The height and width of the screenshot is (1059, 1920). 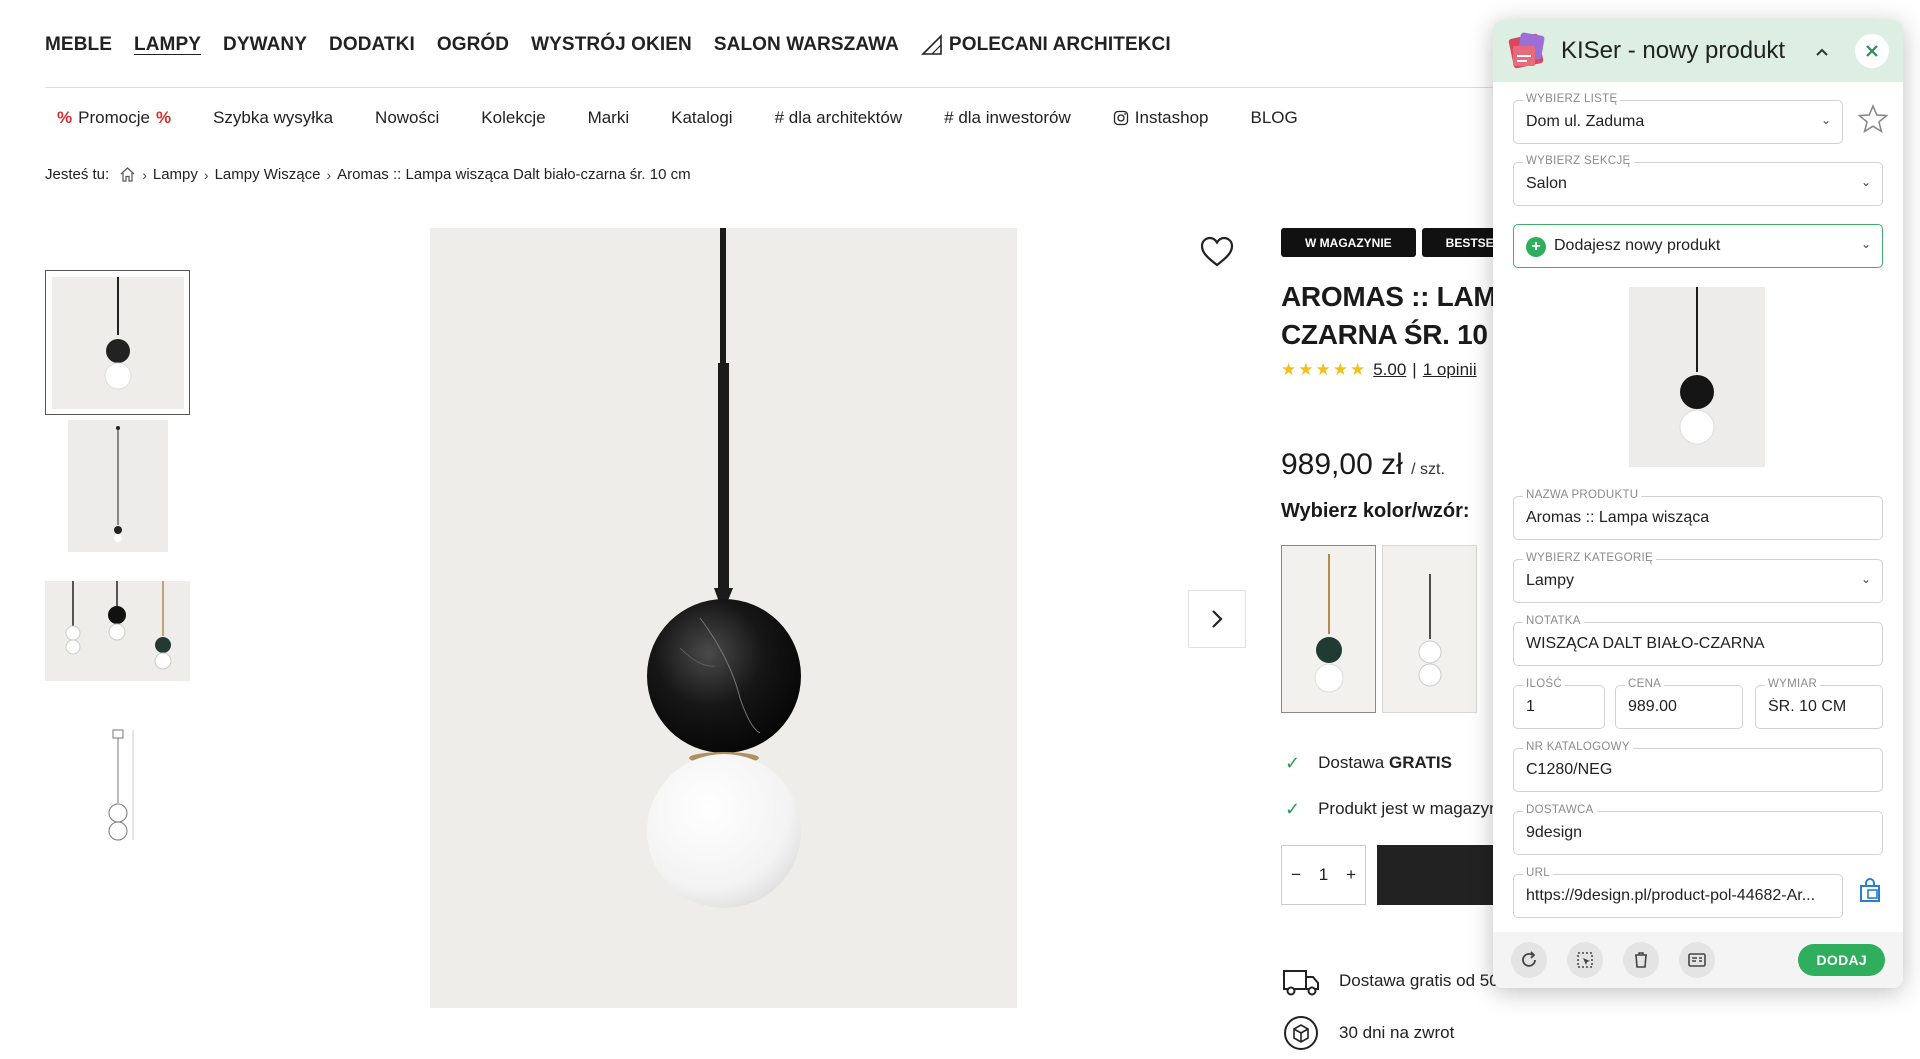 I want to click on returns-row: 30 dni na zwrot, so click(x=1394, y=1033).